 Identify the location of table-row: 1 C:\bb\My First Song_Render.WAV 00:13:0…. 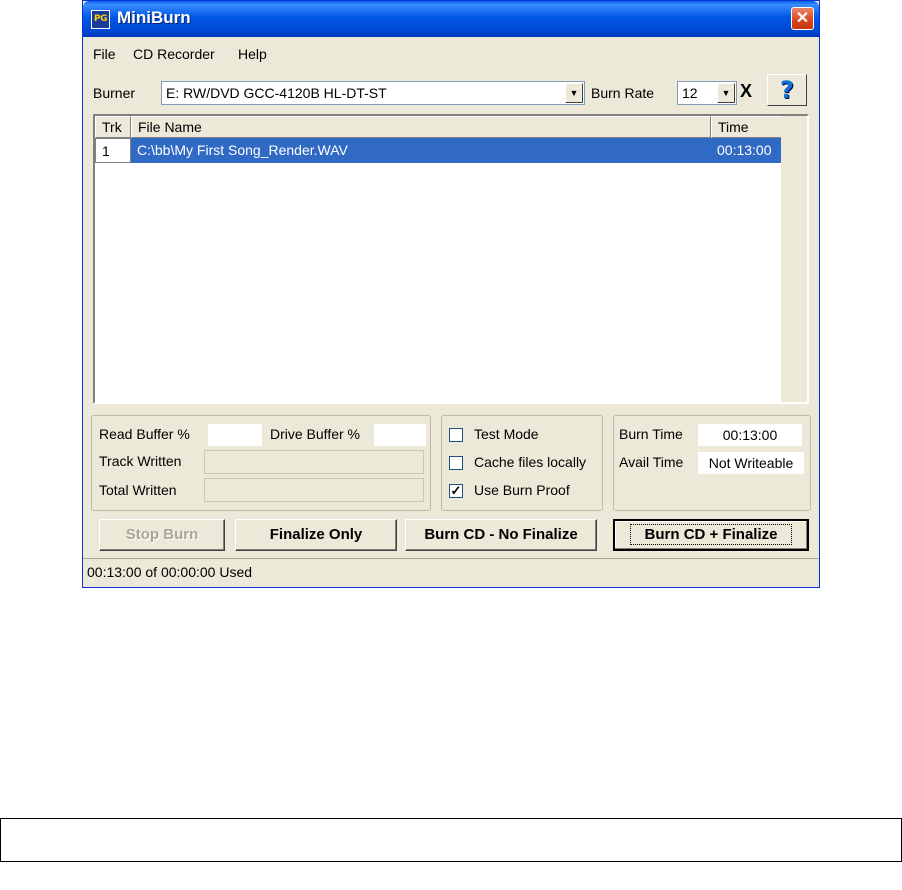
(439, 150).